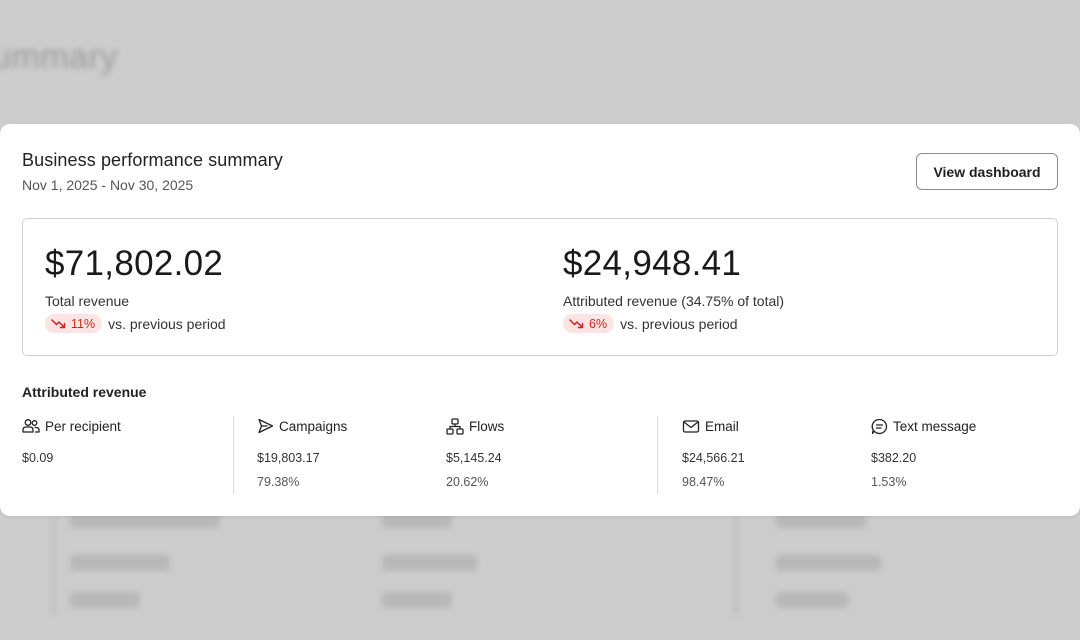  Describe the element at coordinates (38, 458) in the screenshot. I see `stat-value: $0.09` at that location.